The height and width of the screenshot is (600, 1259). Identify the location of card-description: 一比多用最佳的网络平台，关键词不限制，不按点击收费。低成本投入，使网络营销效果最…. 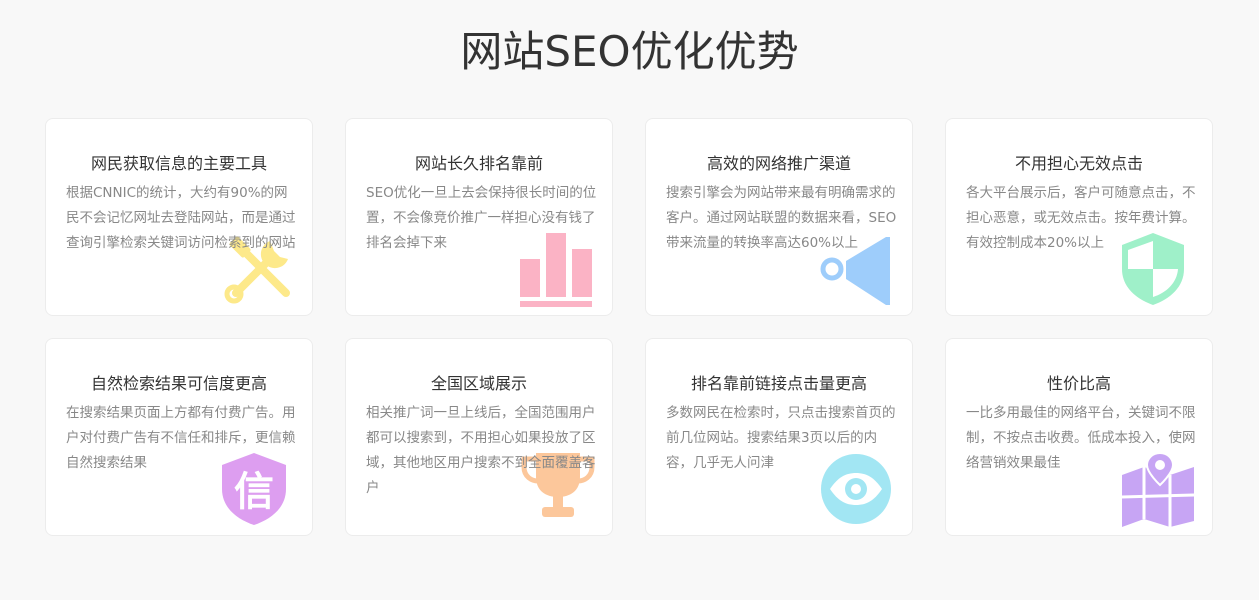
(1081, 438).